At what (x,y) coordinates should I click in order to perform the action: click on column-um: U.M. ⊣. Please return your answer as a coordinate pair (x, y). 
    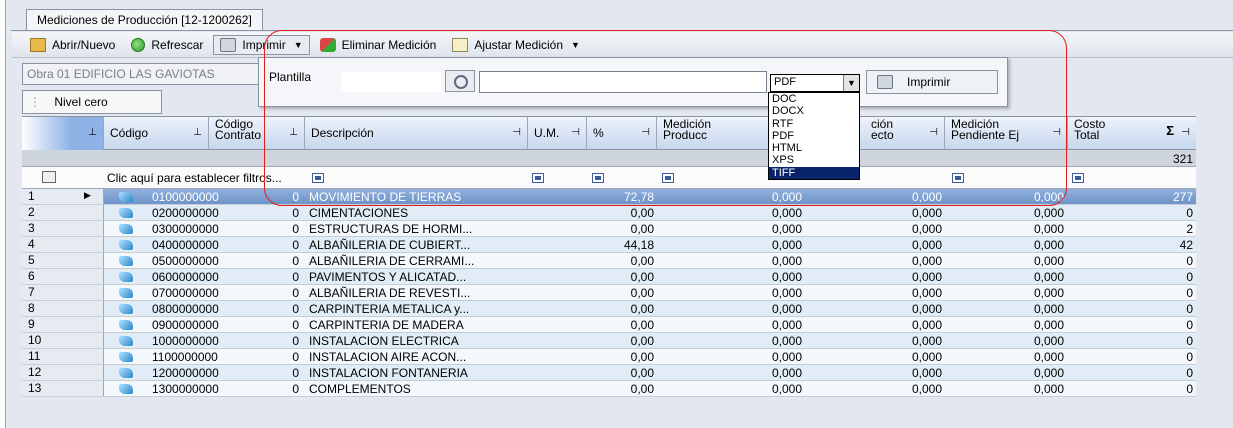
    Looking at the image, I should click on (557, 133).